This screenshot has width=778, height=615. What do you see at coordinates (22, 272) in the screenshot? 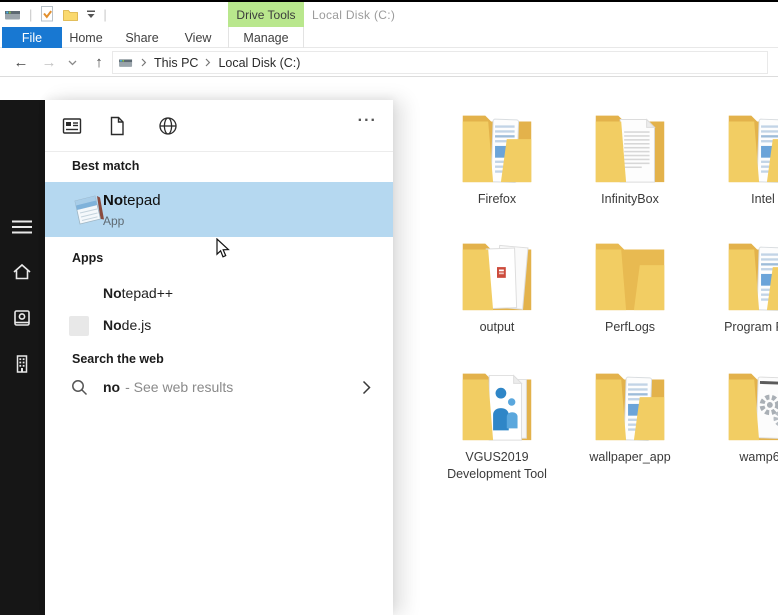
I see `home-icon` at bounding box center [22, 272].